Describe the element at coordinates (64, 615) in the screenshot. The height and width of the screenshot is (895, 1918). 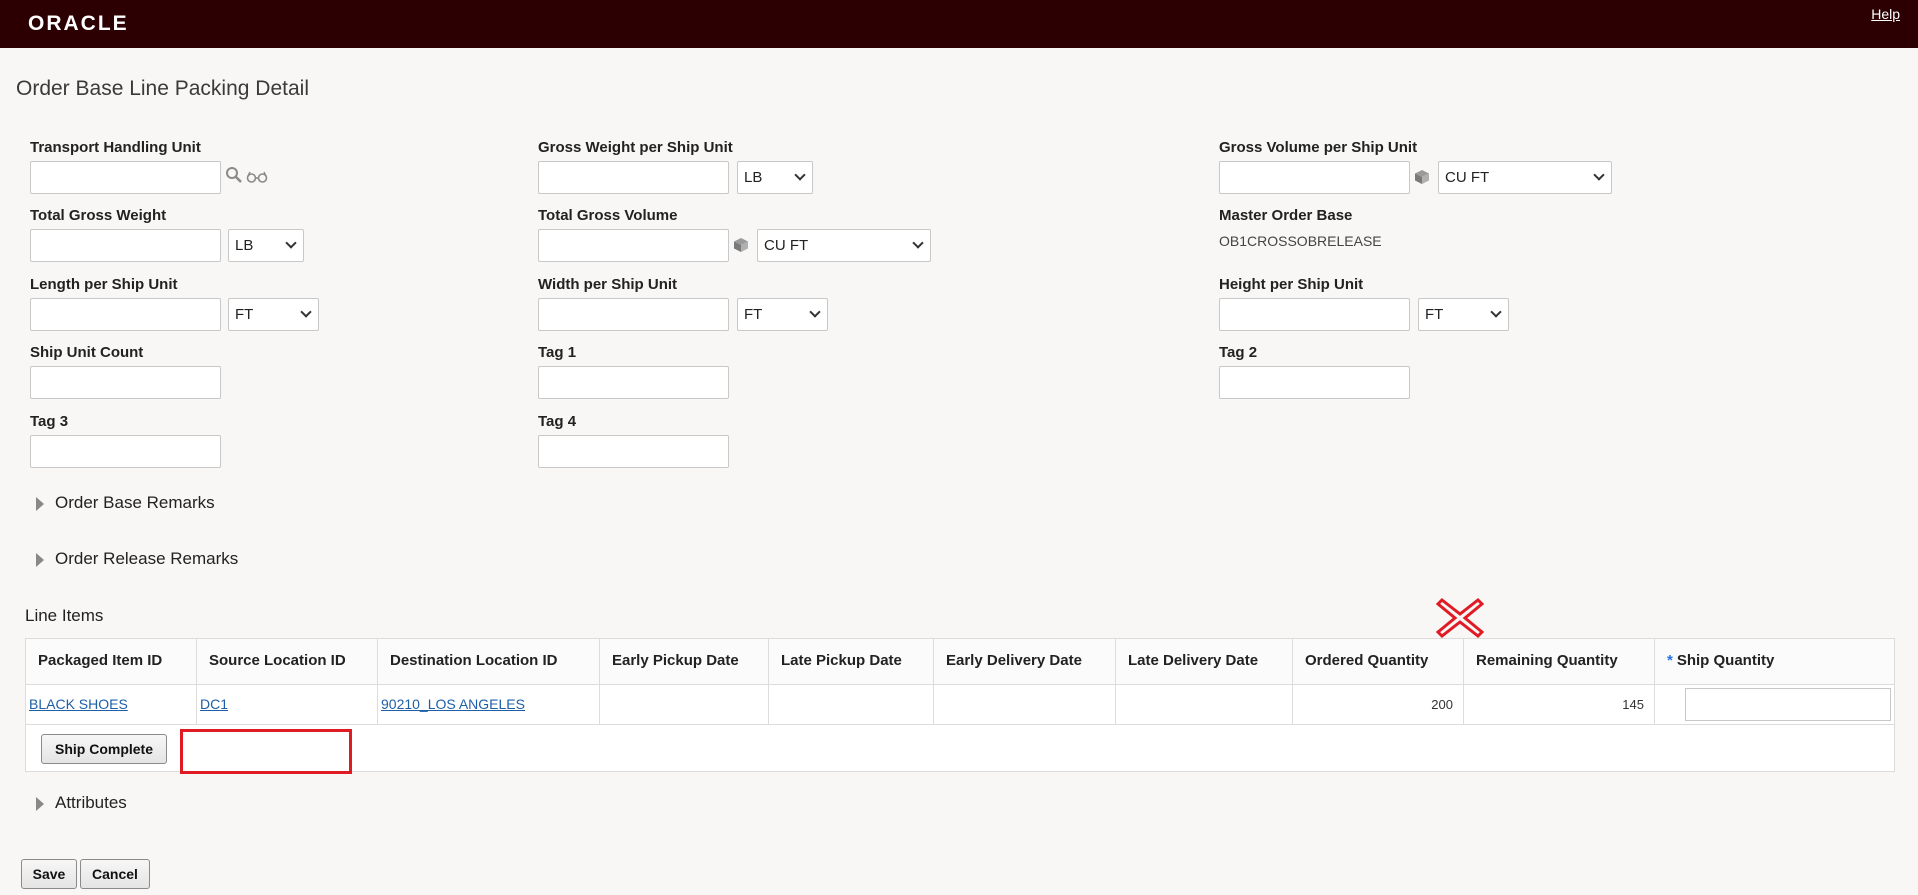
I see `line-items-title: Line Items` at that location.